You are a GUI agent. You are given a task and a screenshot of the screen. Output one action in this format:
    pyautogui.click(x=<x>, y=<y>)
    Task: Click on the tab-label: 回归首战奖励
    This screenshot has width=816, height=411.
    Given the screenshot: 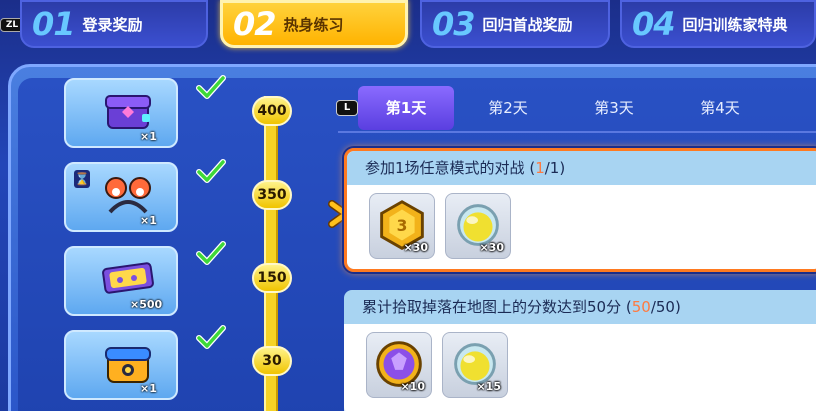 What is the action you would take?
    pyautogui.click(x=527, y=24)
    